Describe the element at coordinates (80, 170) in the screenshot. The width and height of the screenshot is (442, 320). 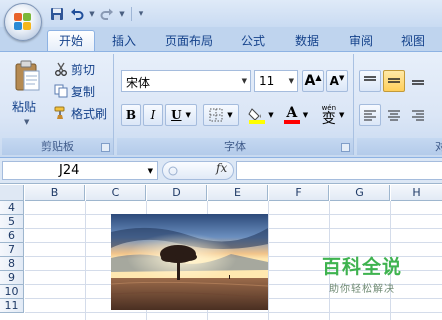
I see `name-box: J24 ▼` at that location.